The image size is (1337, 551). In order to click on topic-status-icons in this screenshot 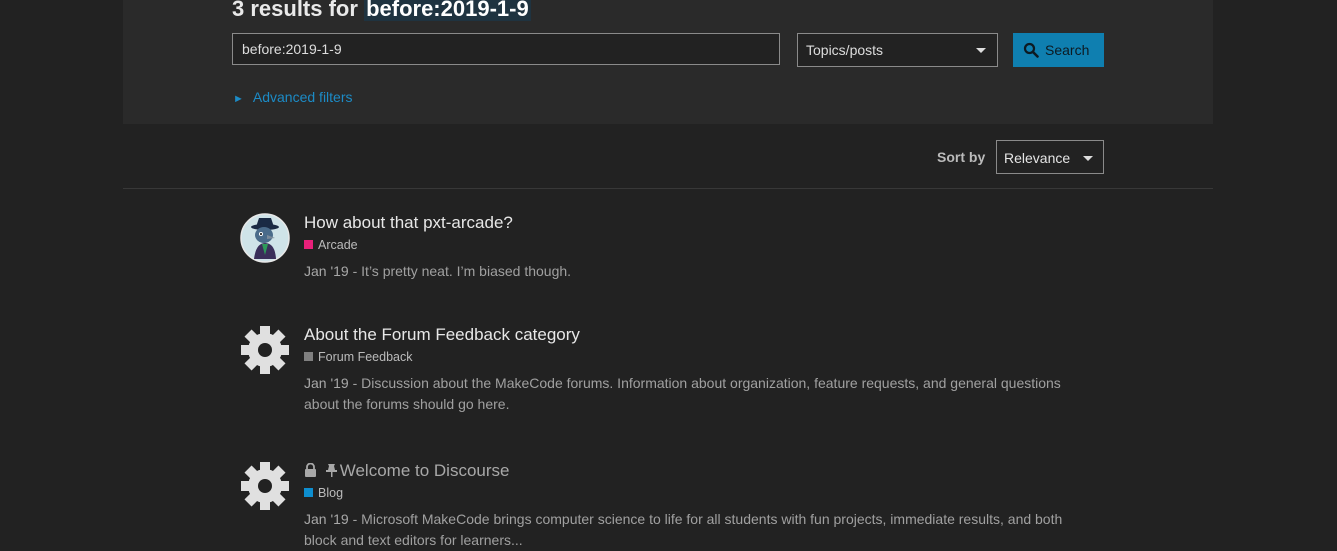, I will do `click(321, 472)`.